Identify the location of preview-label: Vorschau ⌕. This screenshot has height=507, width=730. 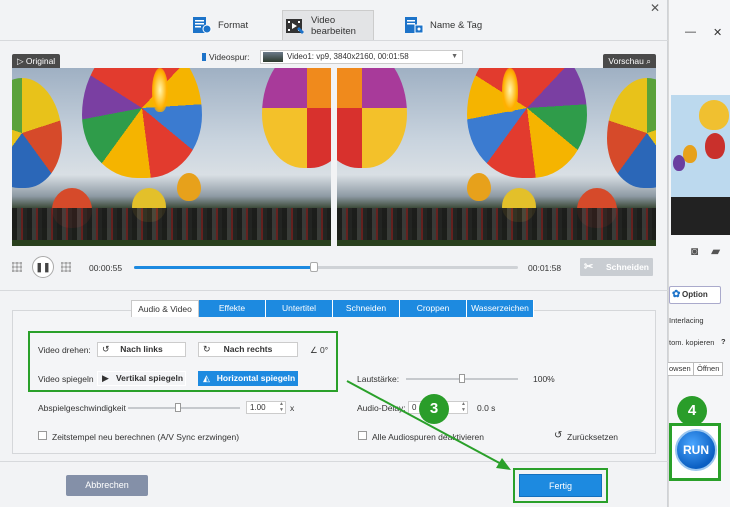
(629, 61).